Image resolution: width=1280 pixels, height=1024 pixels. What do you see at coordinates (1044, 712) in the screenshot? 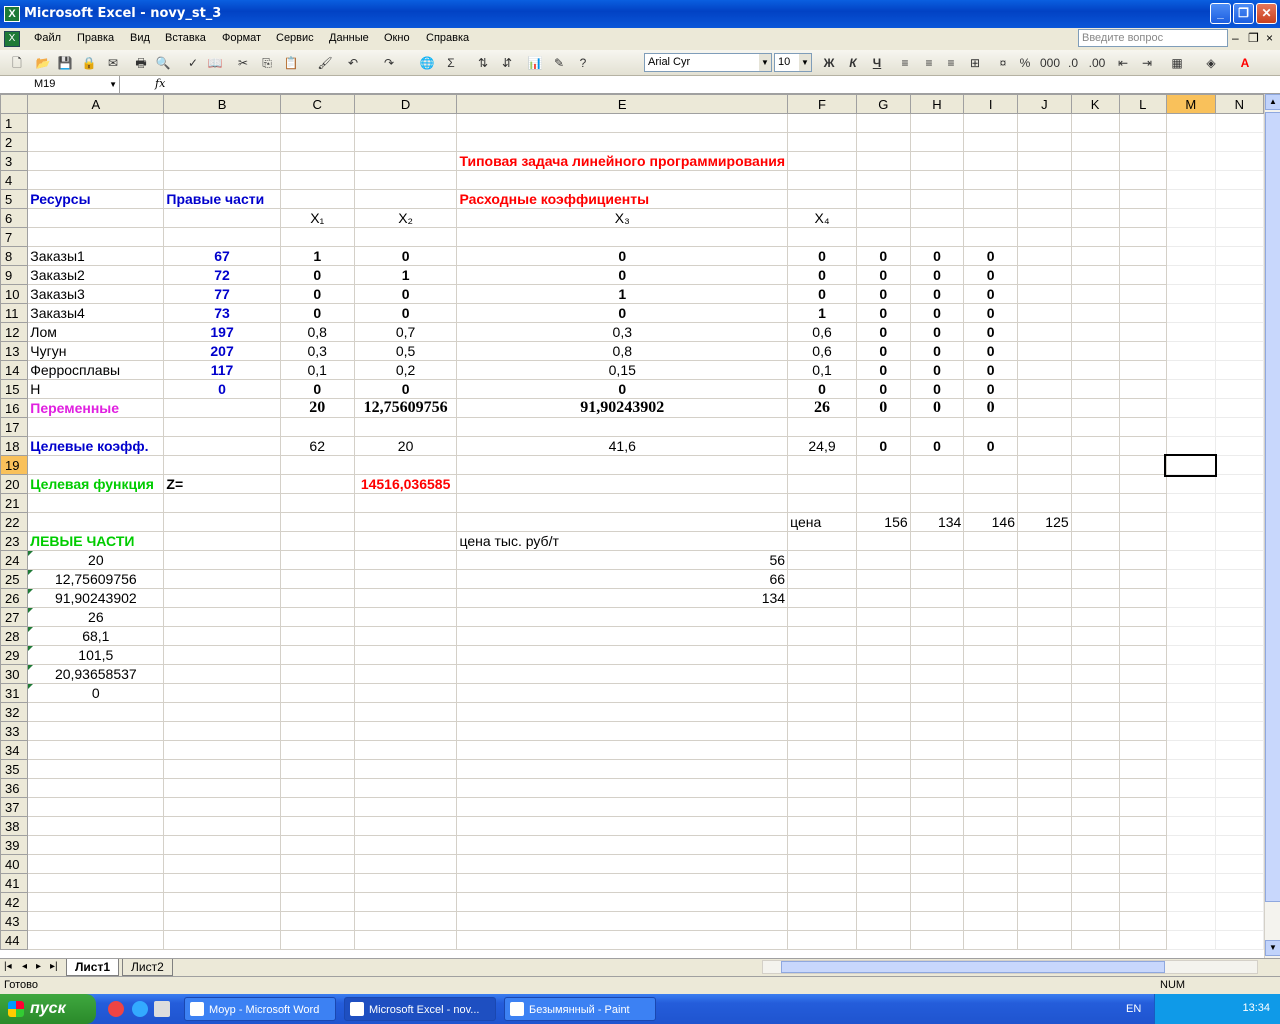
I see `cell-j32` at bounding box center [1044, 712].